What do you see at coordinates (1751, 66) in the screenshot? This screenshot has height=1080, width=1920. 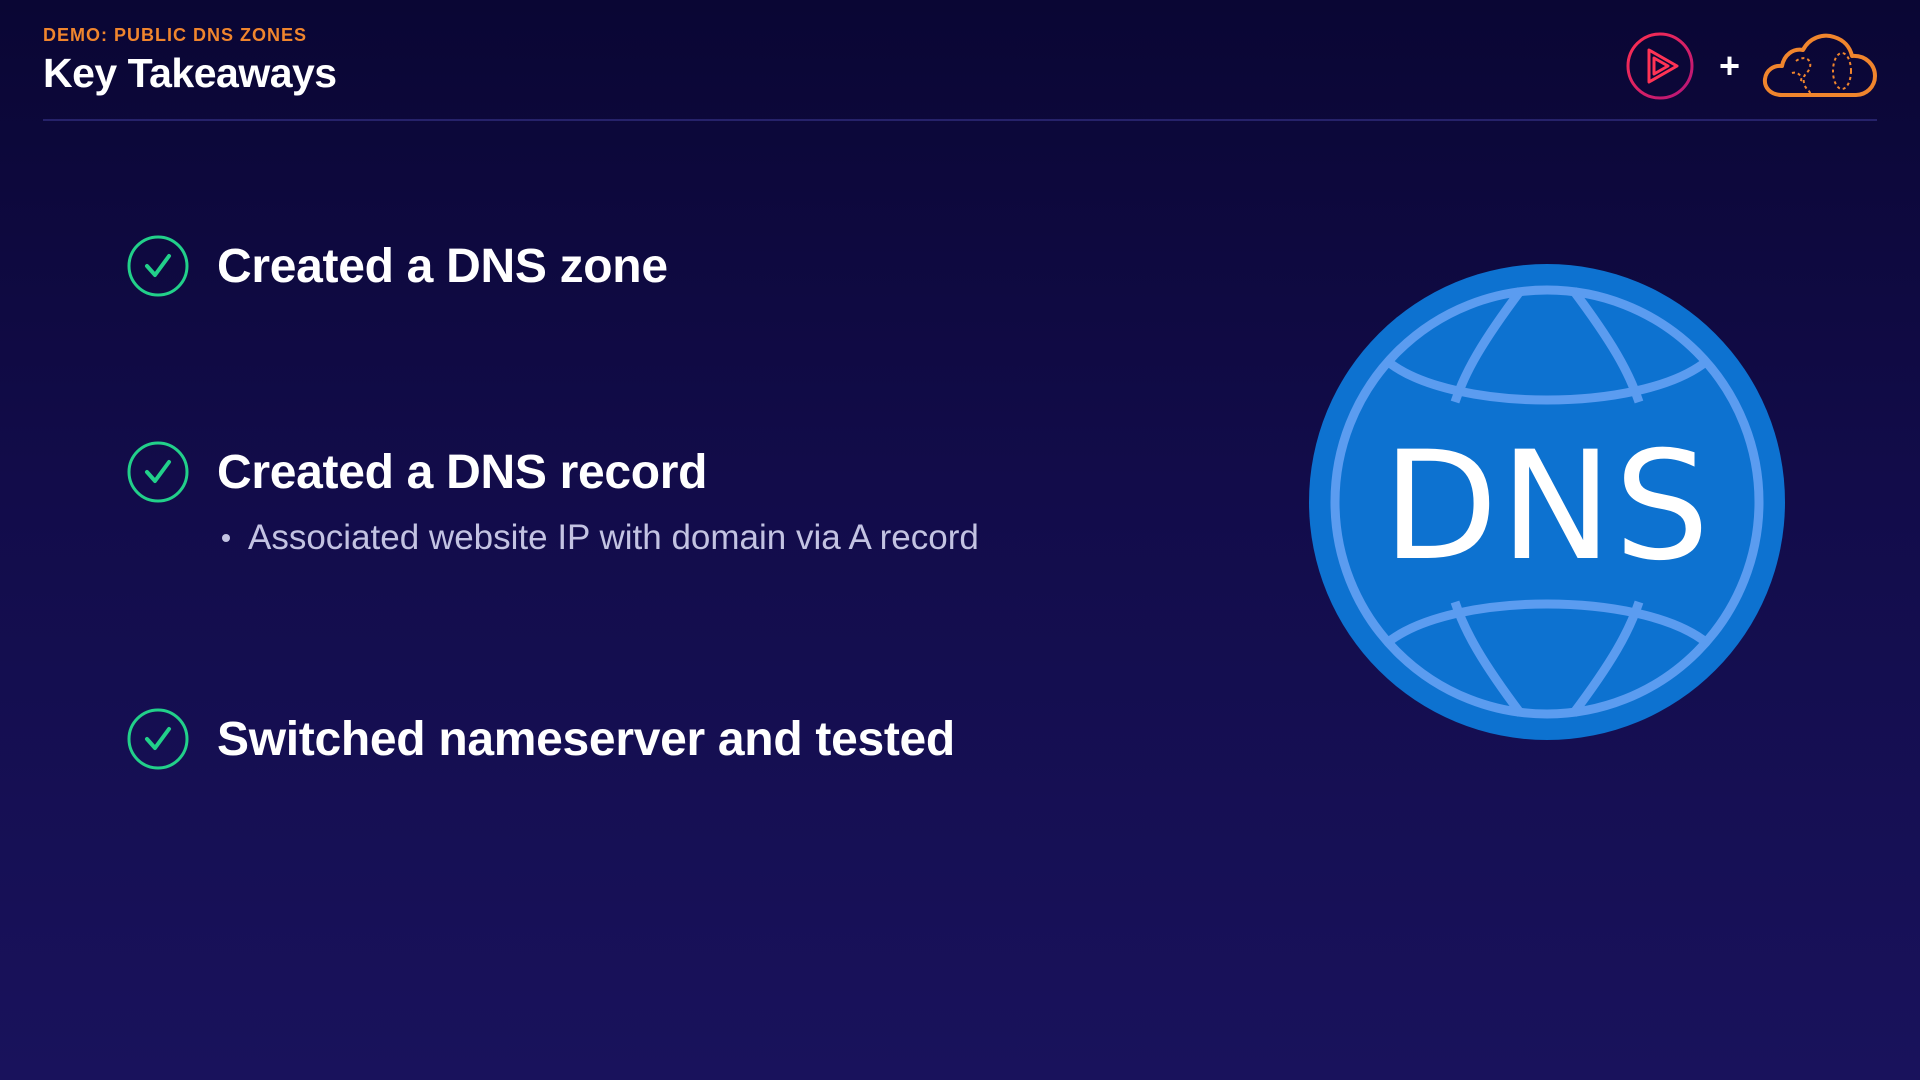 I see `brand-logos: +` at bounding box center [1751, 66].